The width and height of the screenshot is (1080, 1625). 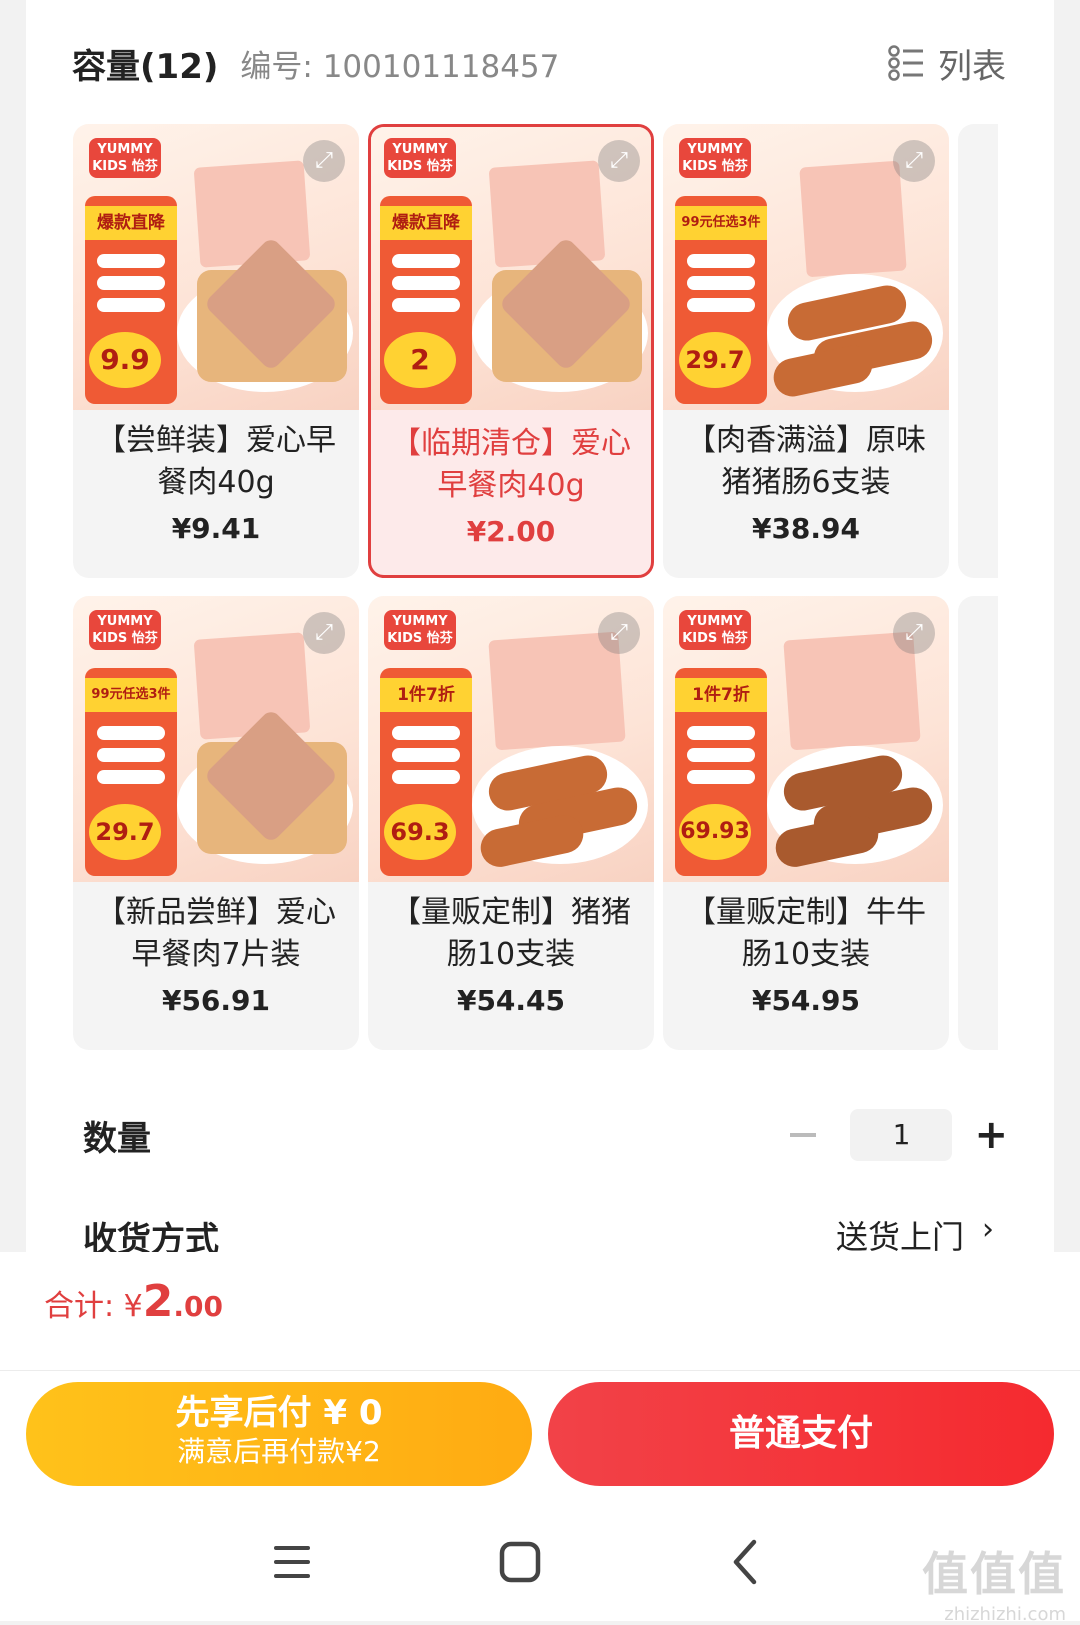 I want to click on normal-pay-button: 普通支付, so click(x=801, y=1434).